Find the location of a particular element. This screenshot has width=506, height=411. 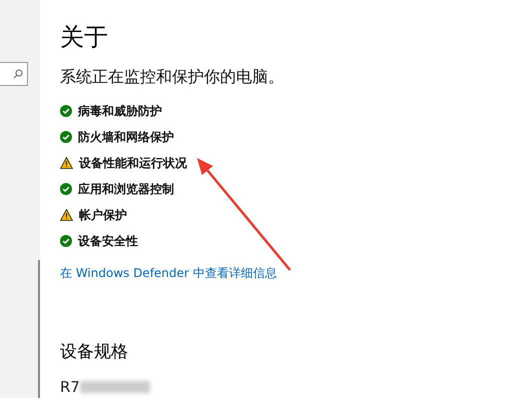

page-title: 关于 is located at coordinates (84, 37).